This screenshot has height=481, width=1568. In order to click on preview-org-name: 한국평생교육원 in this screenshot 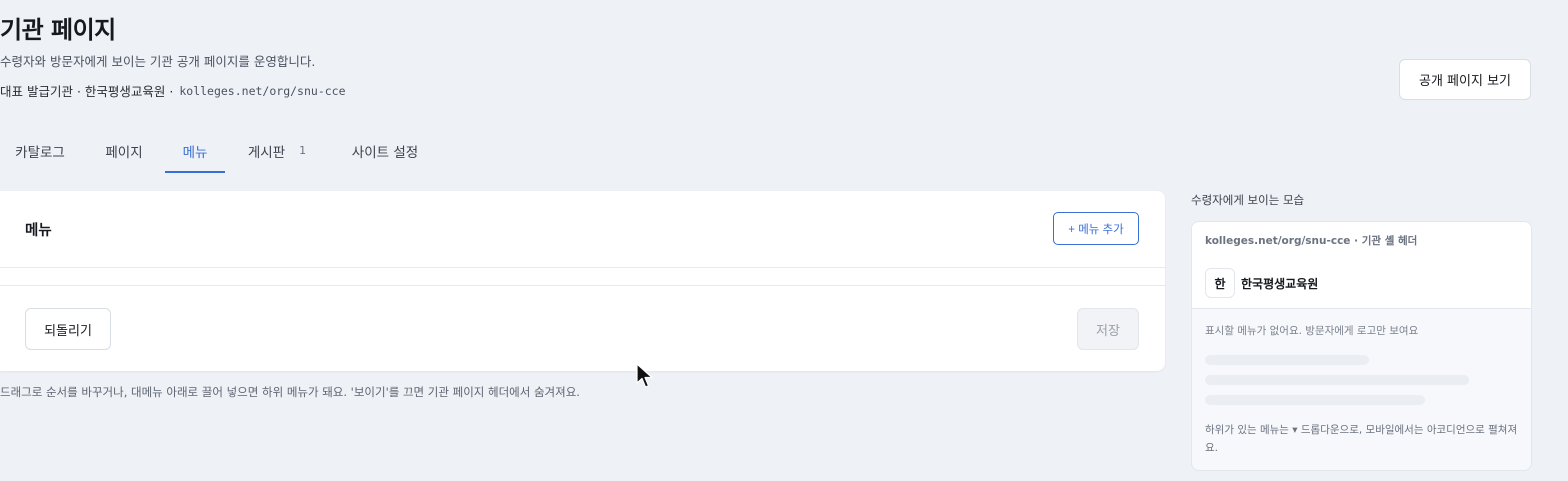, I will do `click(1280, 284)`.